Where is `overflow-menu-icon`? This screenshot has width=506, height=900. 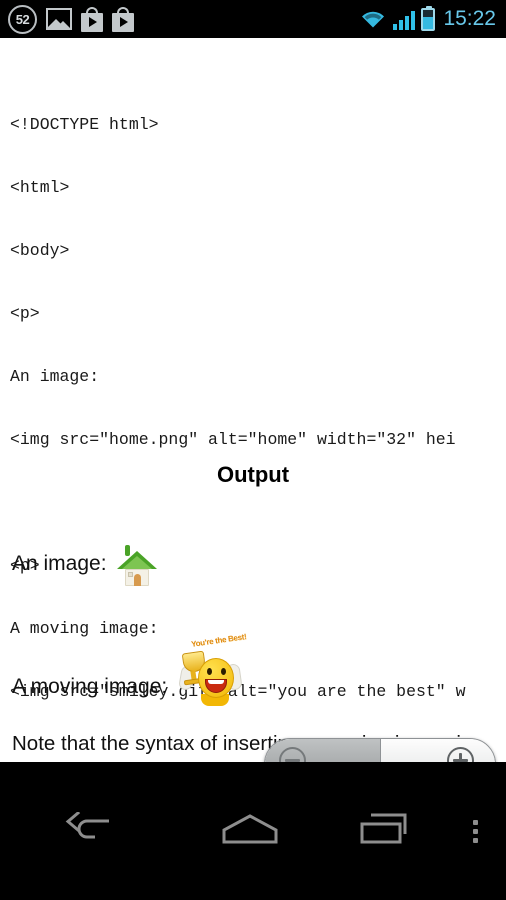
overflow-menu-icon is located at coordinates (475, 831).